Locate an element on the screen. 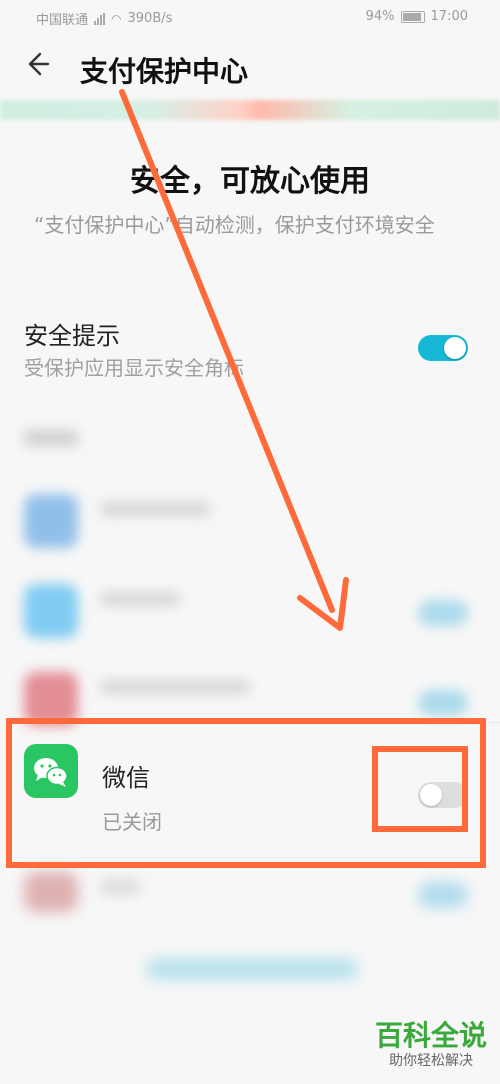 Image resolution: width=500 pixels, height=1084 pixels. wifi-icon: ◠ is located at coordinates (116, 18).